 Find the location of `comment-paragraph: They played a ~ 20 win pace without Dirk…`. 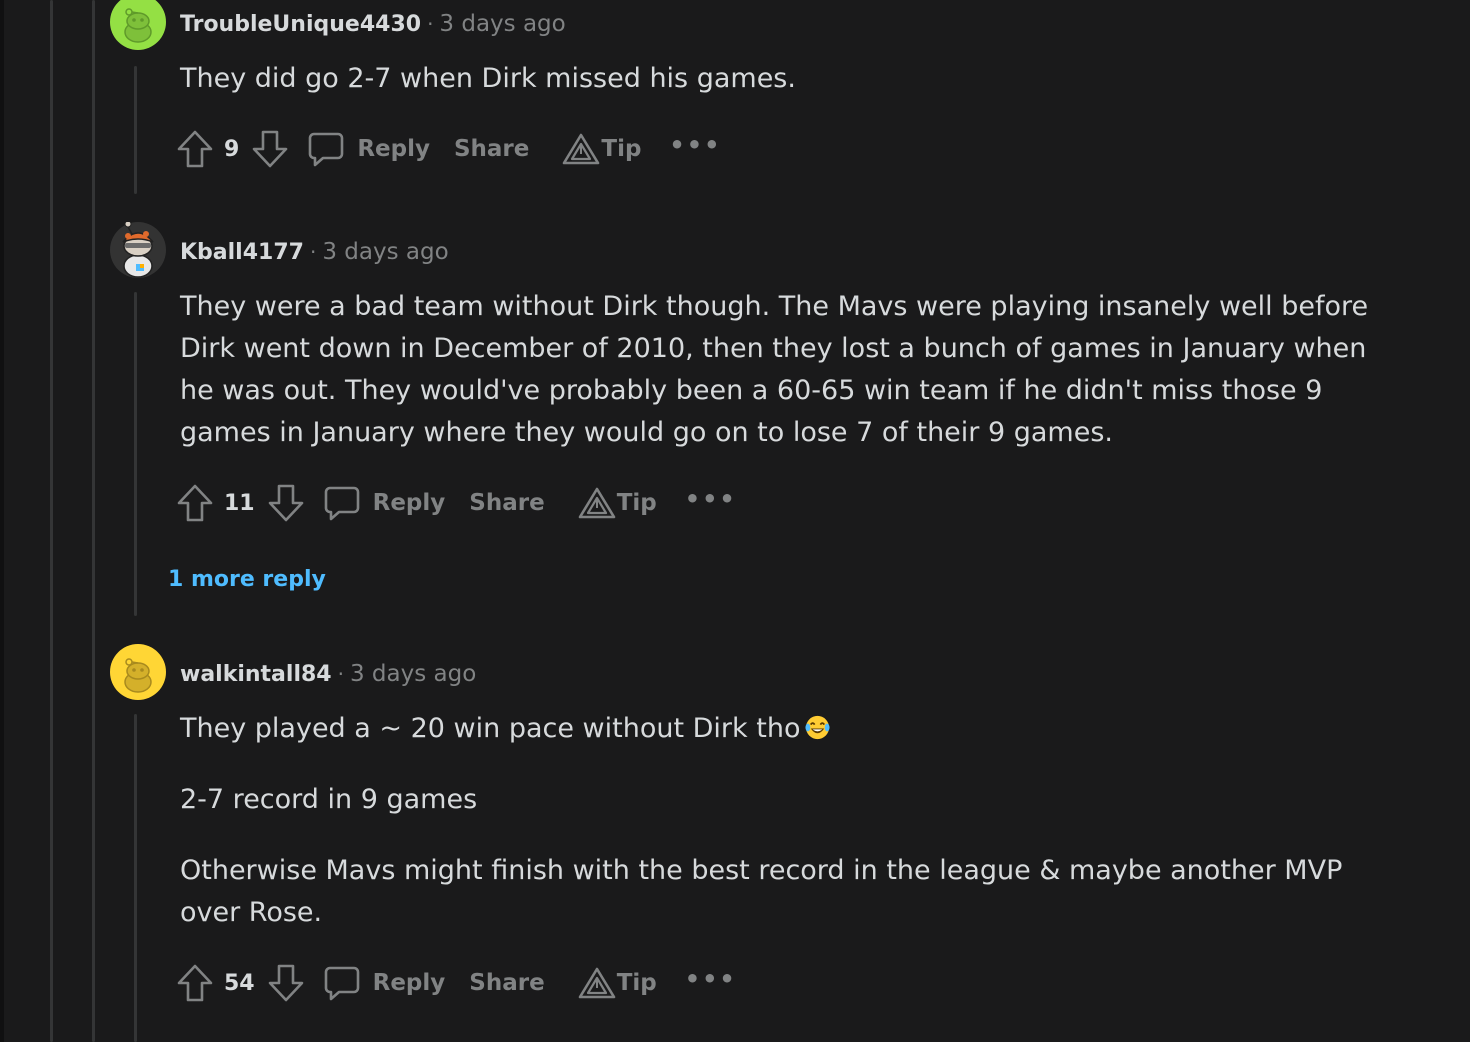

comment-paragraph: They played a ~ 20 win pace without Dirk… is located at coordinates (785, 729).